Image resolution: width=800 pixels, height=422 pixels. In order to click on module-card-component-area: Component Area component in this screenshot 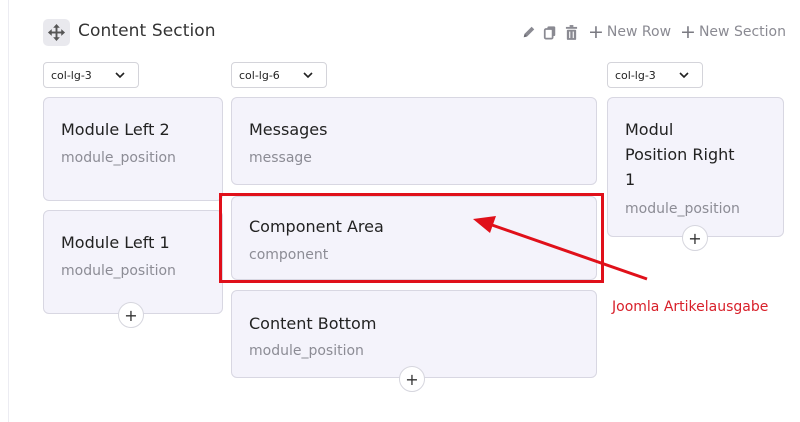, I will do `click(414, 238)`.